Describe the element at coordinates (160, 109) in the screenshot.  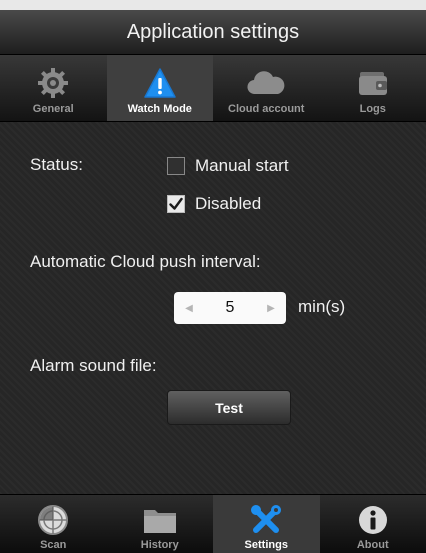
I see `tab-watch-mode-label: Watch Mode` at that location.